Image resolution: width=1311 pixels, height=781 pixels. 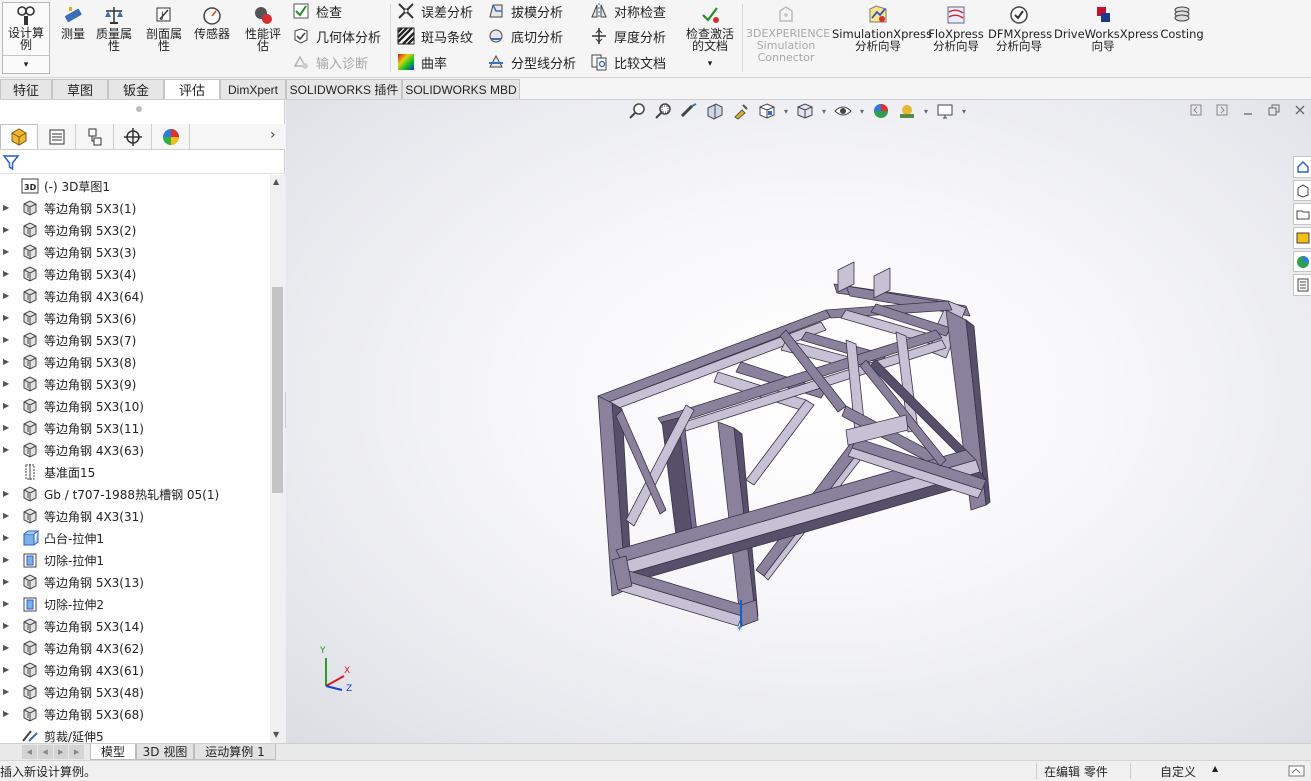 I want to click on panel-grip-handle, so click(x=139, y=109).